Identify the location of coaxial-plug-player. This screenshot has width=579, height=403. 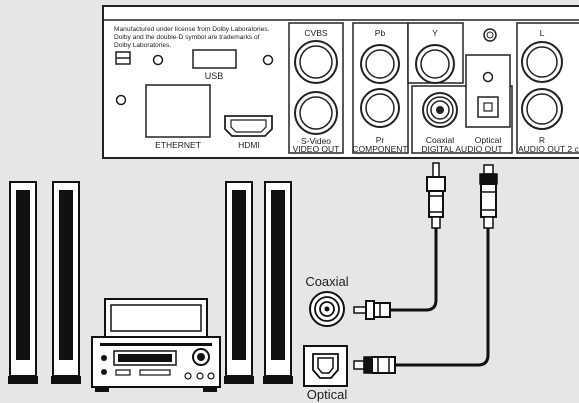
(436, 195).